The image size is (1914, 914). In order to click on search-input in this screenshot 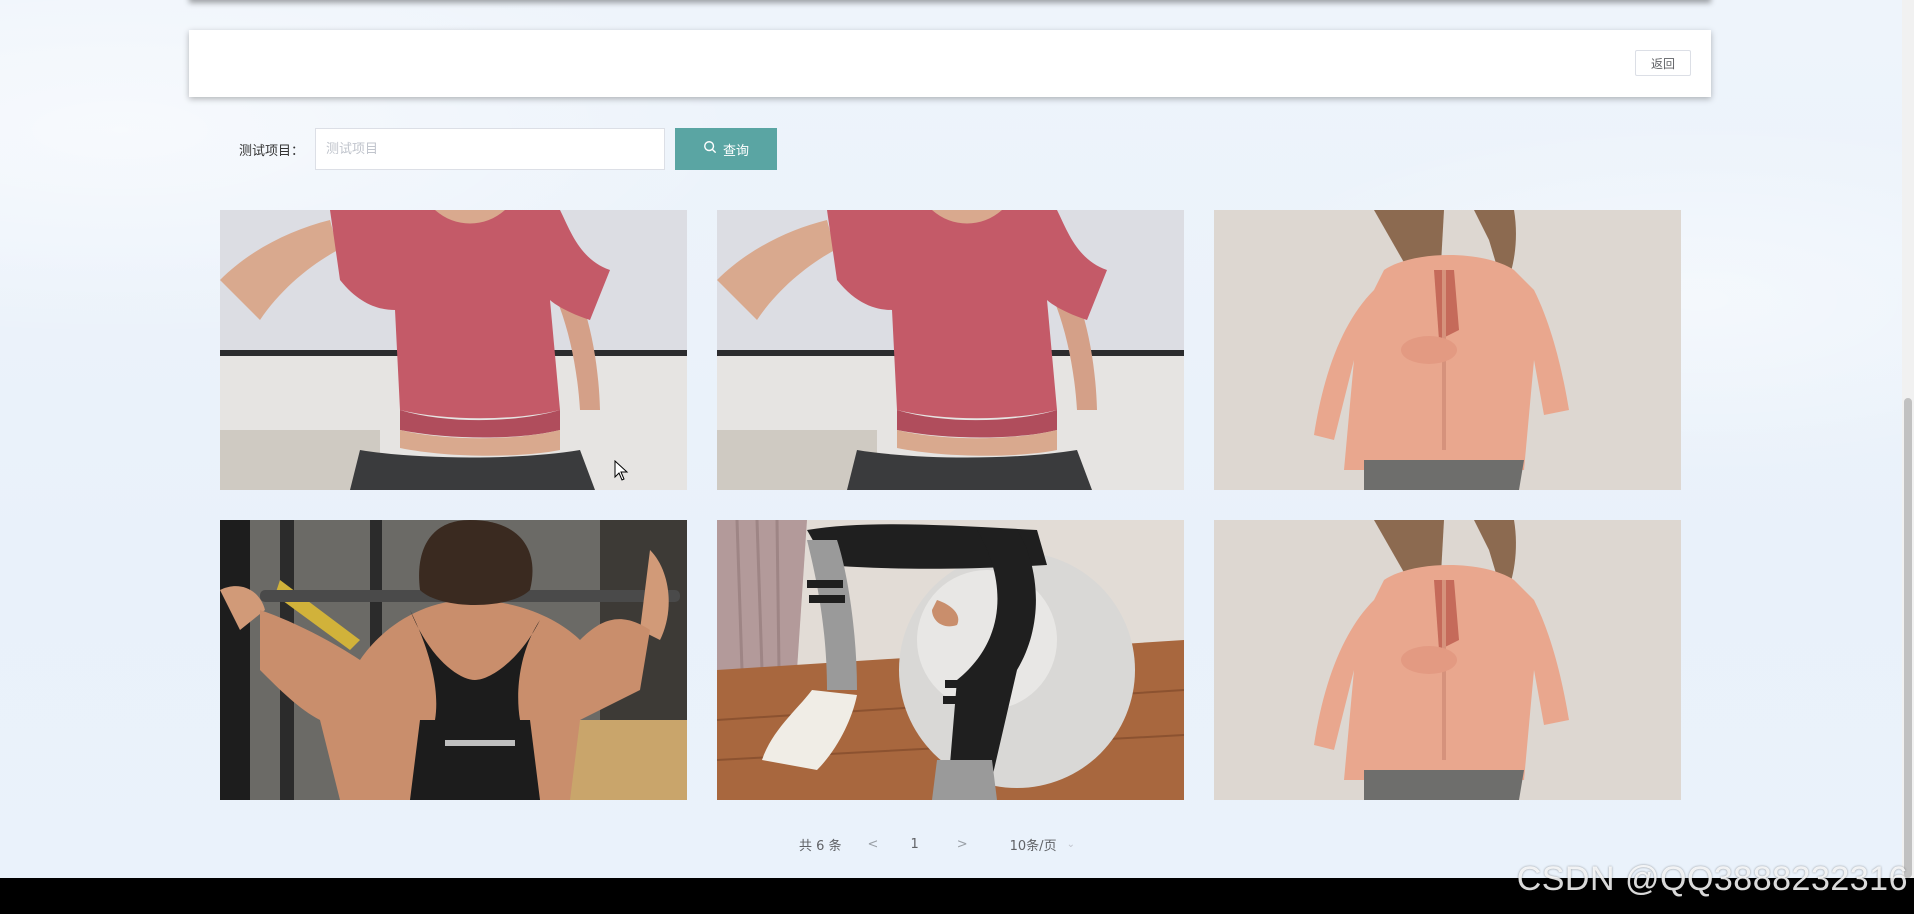, I will do `click(490, 149)`.